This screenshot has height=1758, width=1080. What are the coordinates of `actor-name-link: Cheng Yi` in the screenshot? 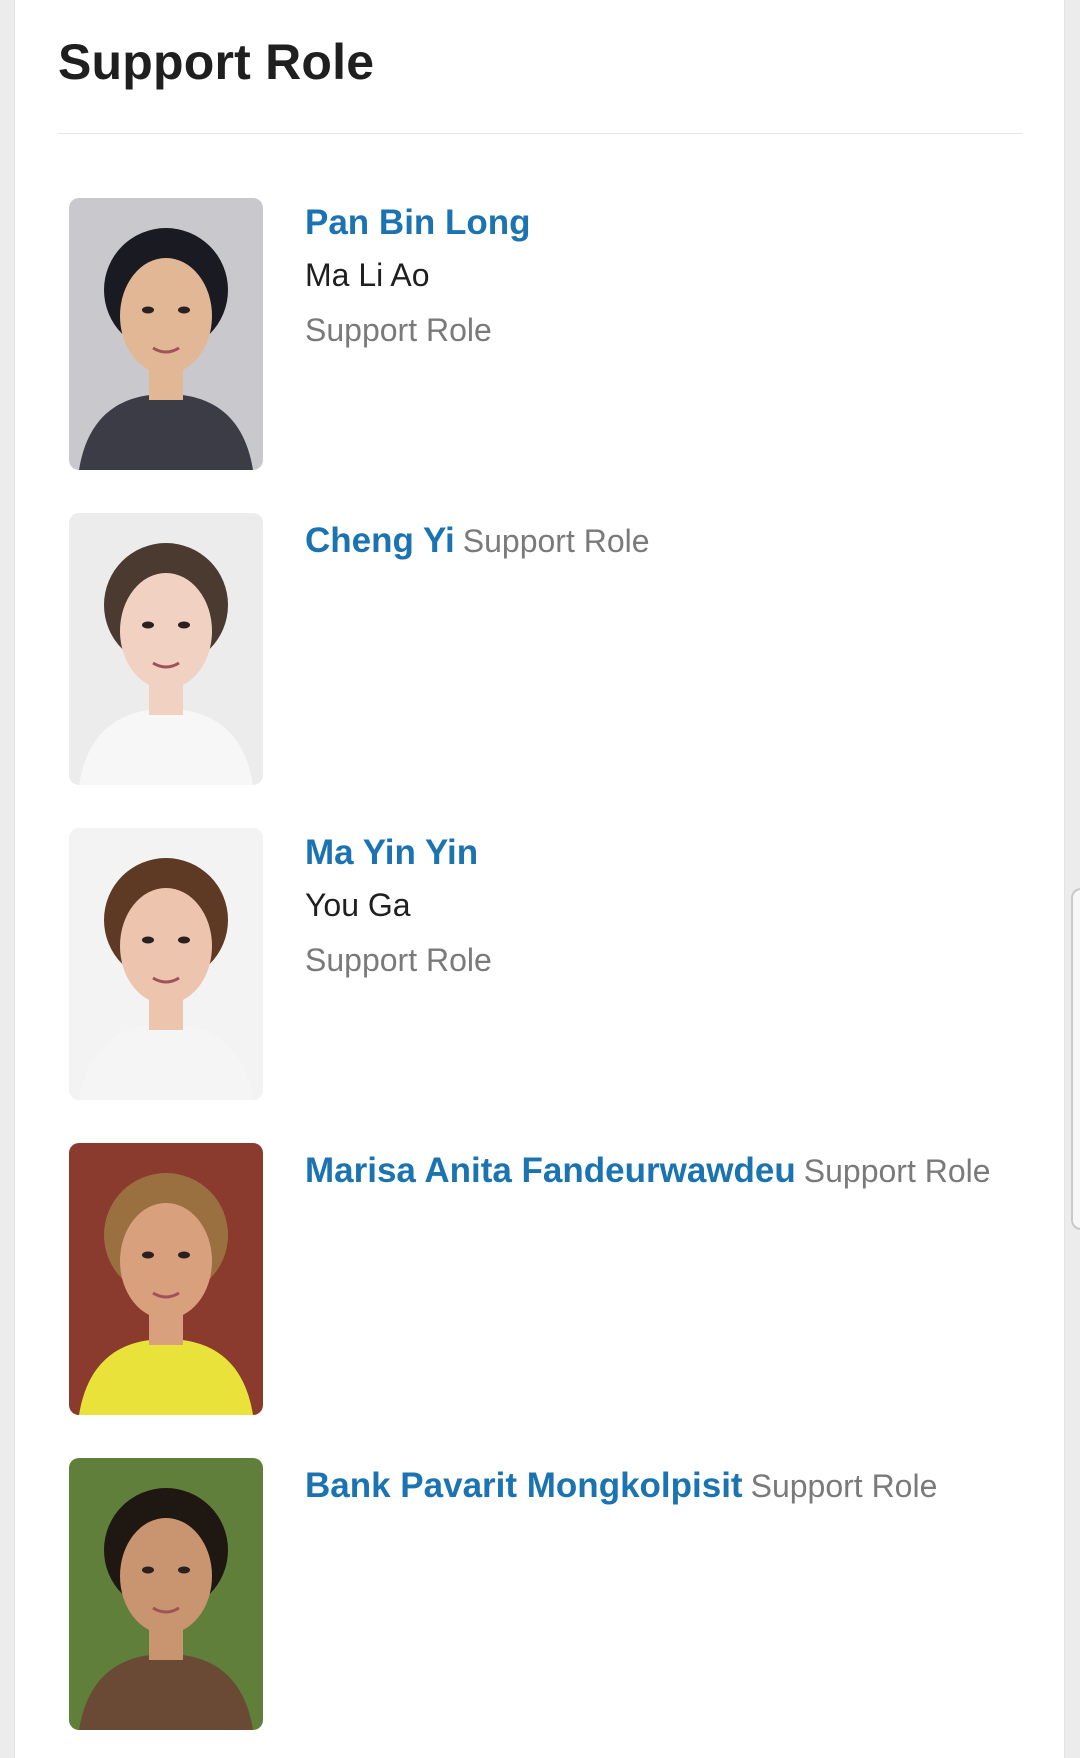 It's located at (380, 540).